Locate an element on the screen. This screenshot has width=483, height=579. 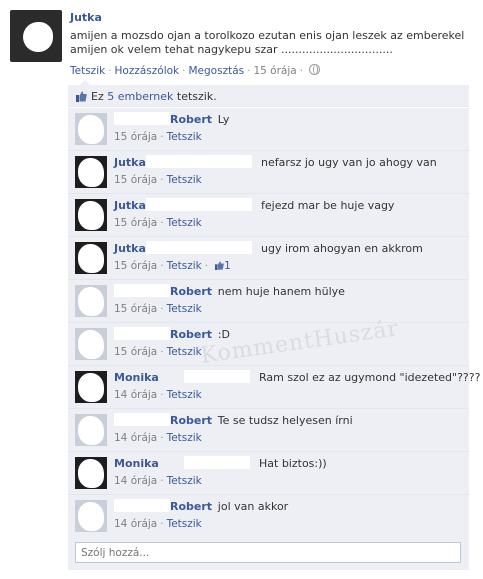
comment-text: :D is located at coordinates (223, 334).